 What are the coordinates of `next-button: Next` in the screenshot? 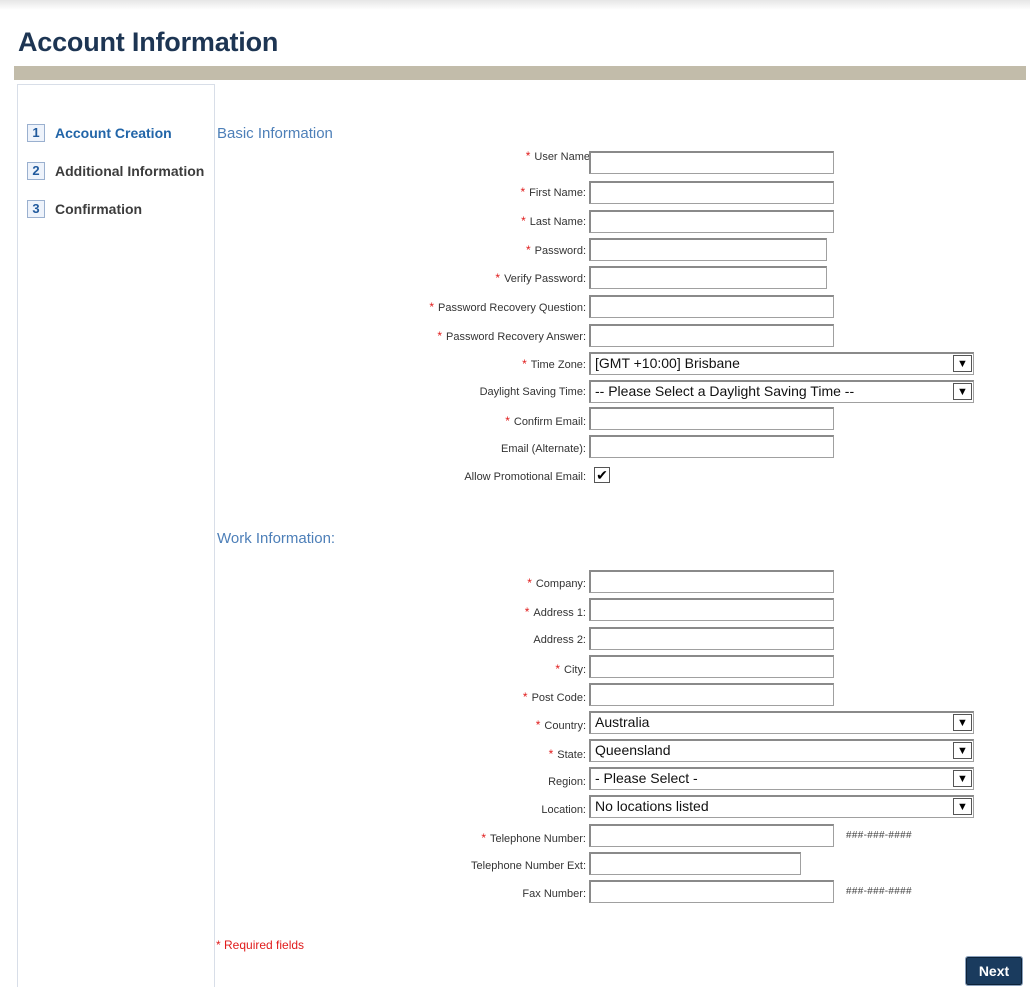 It's located at (994, 971).